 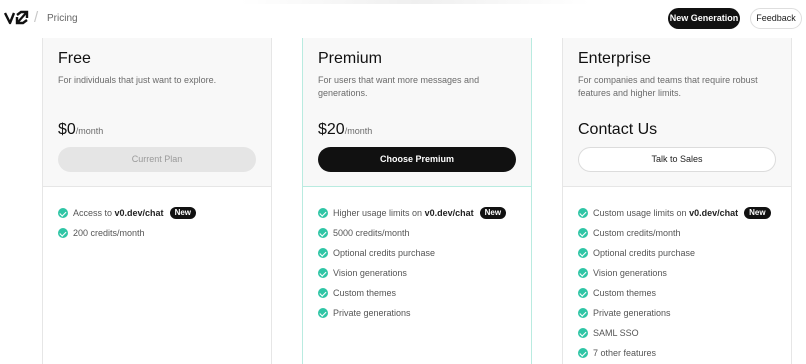 What do you see at coordinates (677, 159) in the screenshot?
I see `talk-to-sales-button: Talk to Sales` at bounding box center [677, 159].